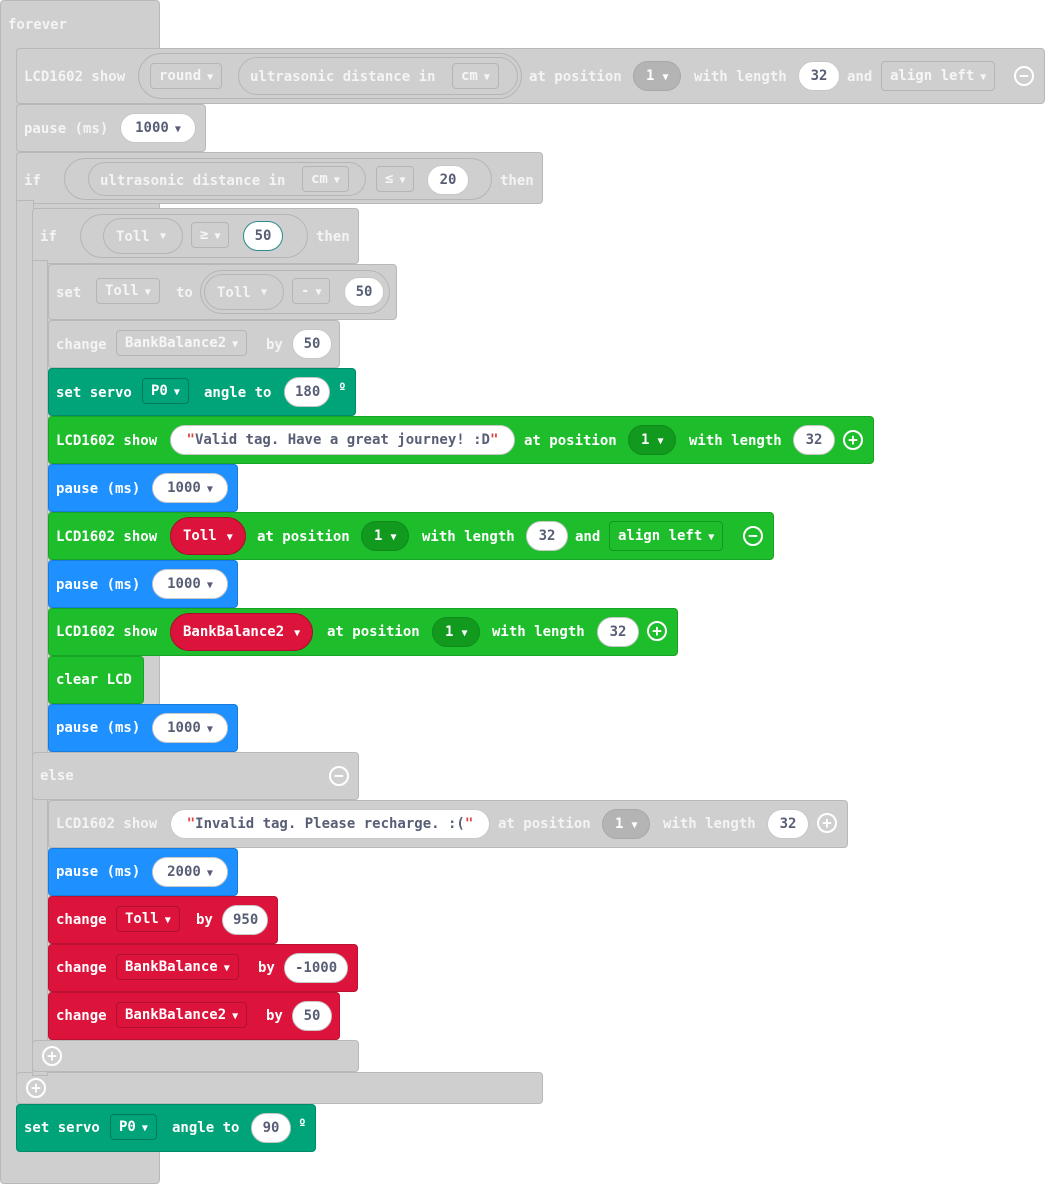 The width and height of the screenshot is (1045, 1184). I want to click on bankbalance2-variable-reporter: BankBalance2 ▼, so click(242, 632).